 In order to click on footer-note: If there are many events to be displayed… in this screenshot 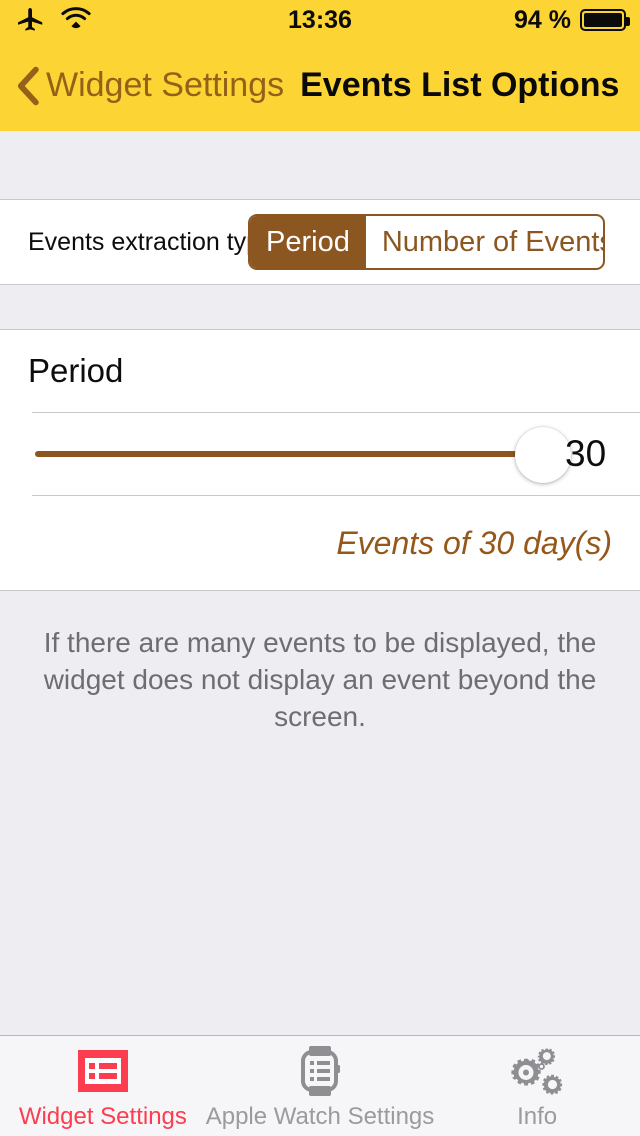, I will do `click(320, 679)`.